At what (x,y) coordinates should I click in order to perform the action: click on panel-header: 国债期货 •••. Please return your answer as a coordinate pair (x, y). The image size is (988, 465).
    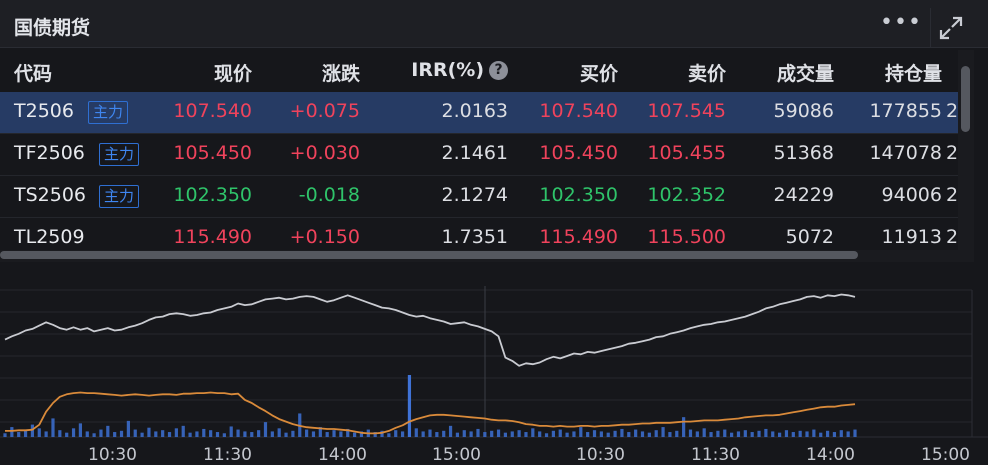
    Looking at the image, I should click on (494, 24).